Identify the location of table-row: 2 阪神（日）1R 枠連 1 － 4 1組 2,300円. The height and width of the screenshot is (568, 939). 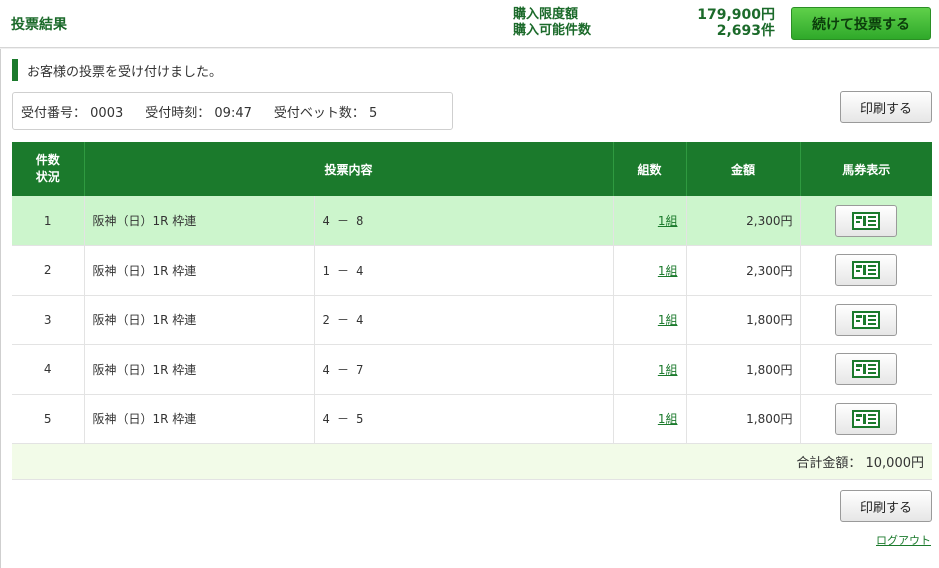
(472, 270).